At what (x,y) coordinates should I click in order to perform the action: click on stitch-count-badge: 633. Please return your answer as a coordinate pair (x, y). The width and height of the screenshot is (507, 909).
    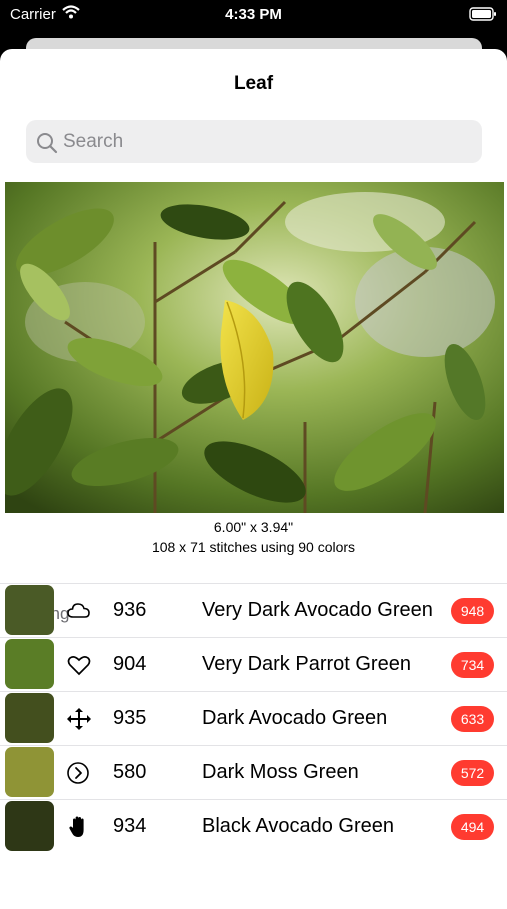
    Looking at the image, I should click on (472, 719).